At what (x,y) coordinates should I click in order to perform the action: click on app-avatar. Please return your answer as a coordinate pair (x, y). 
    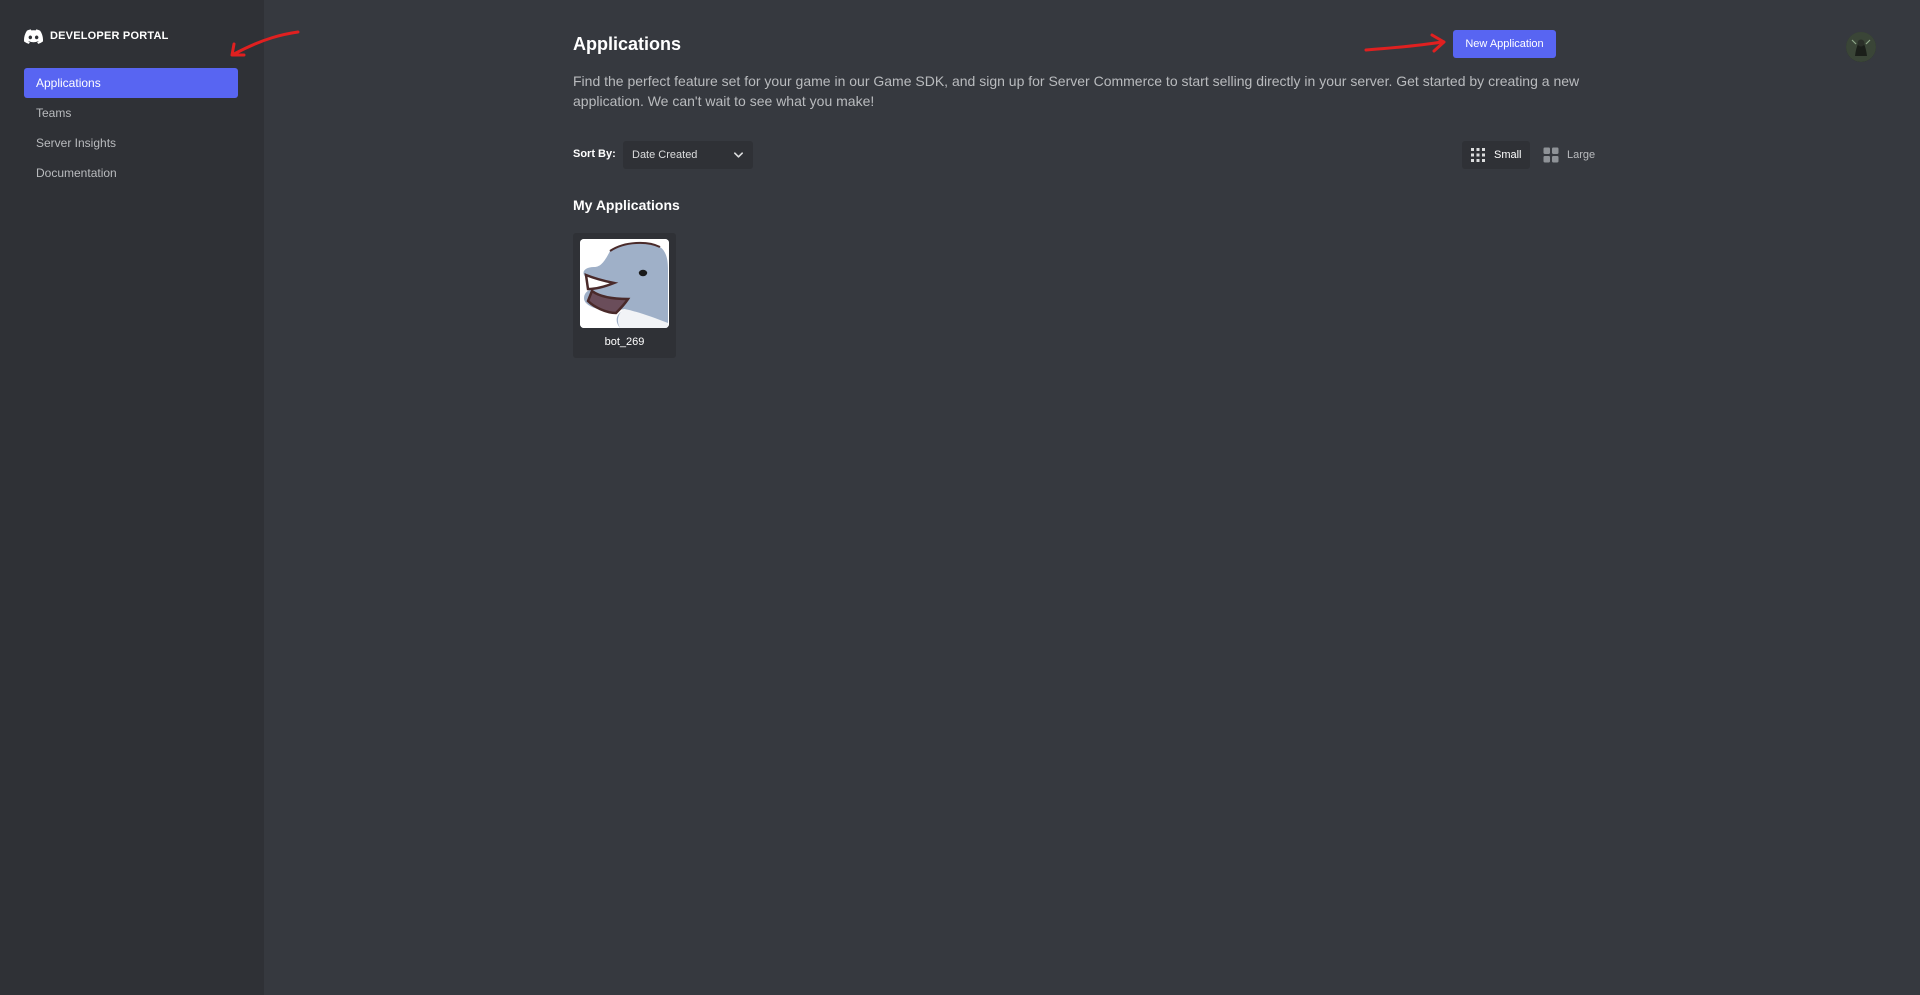
    Looking at the image, I should click on (624, 283).